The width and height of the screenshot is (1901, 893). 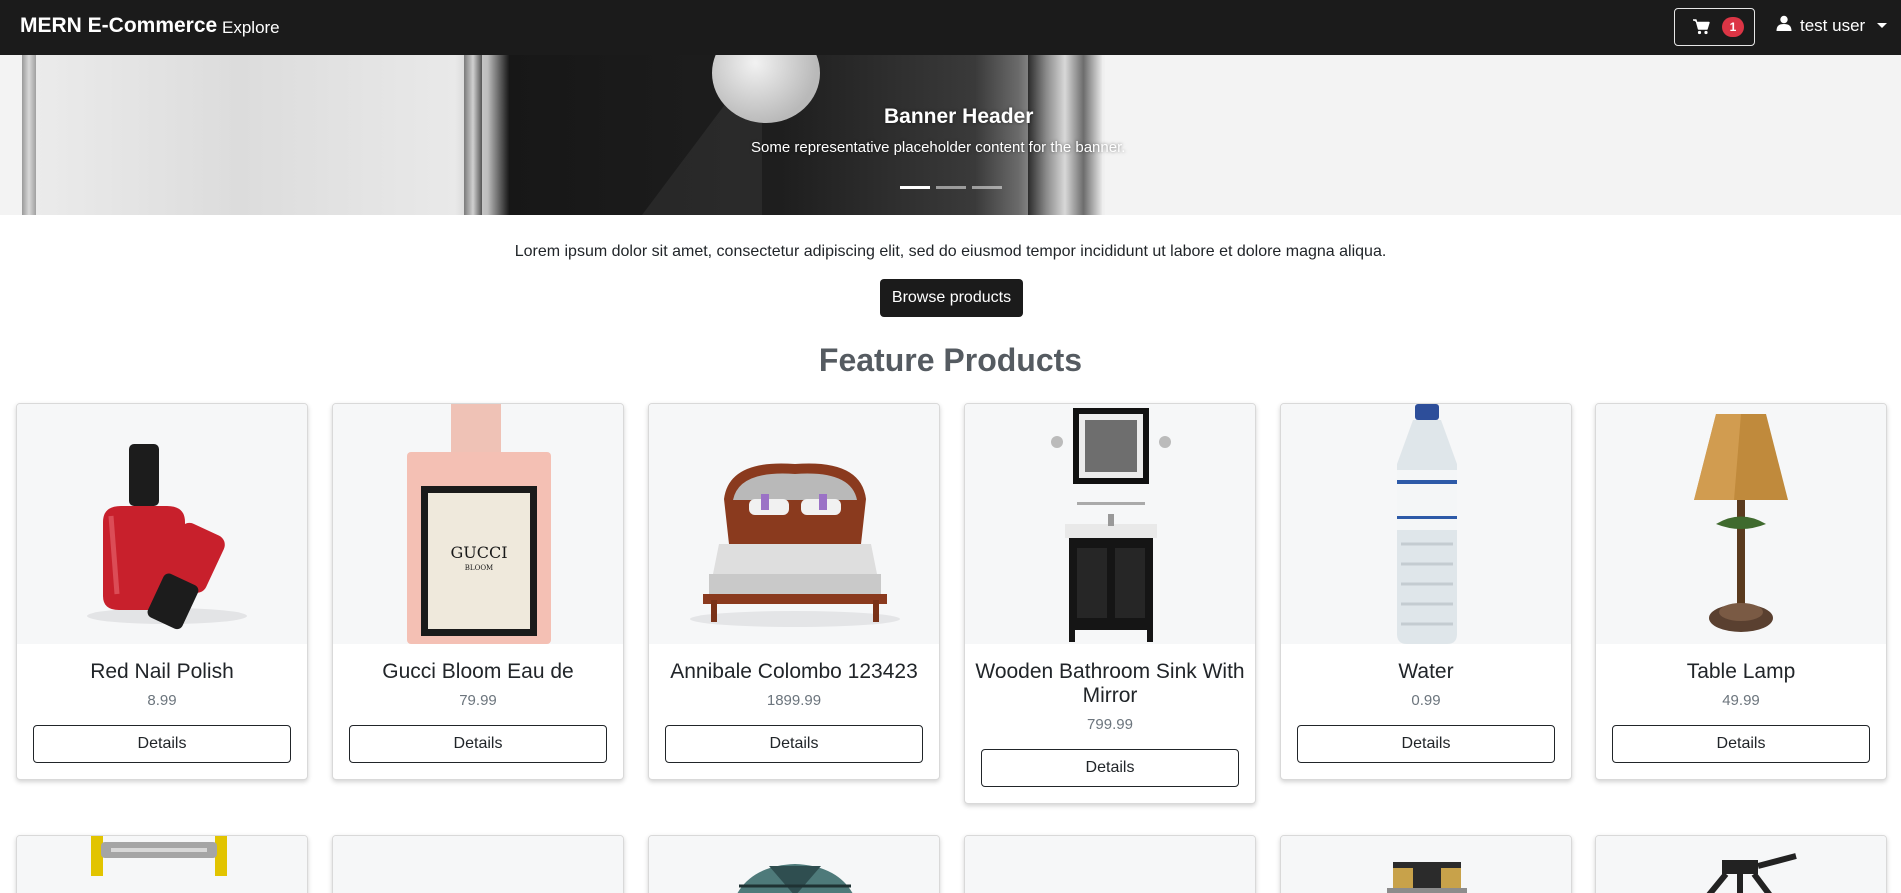 I want to click on product-name: Red Nail Polish, so click(x=162, y=671).